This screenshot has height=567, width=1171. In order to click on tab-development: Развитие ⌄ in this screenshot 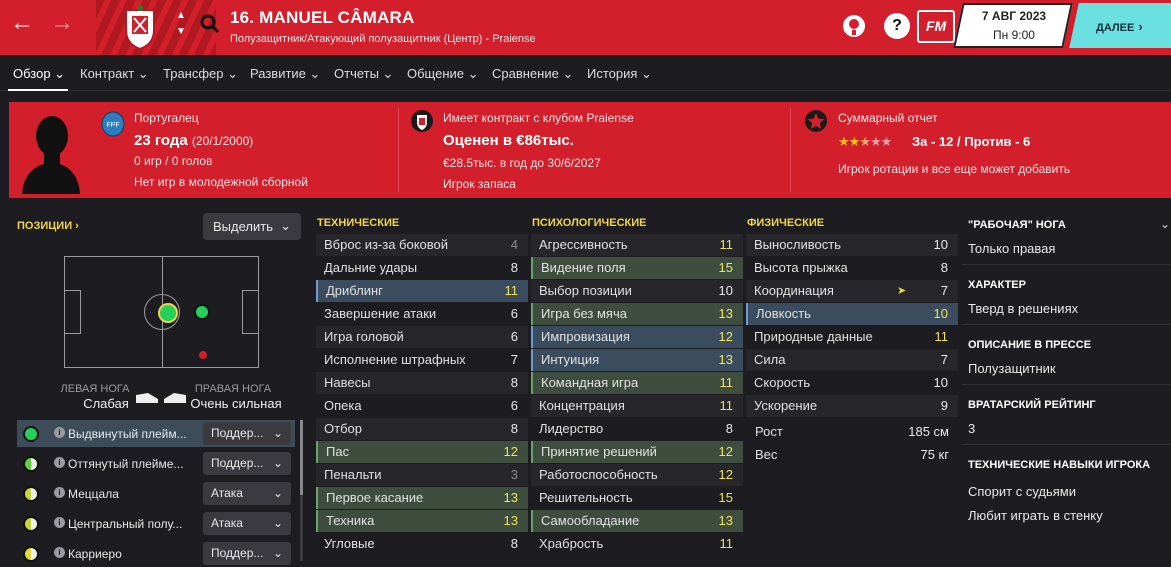, I will do `click(285, 74)`.